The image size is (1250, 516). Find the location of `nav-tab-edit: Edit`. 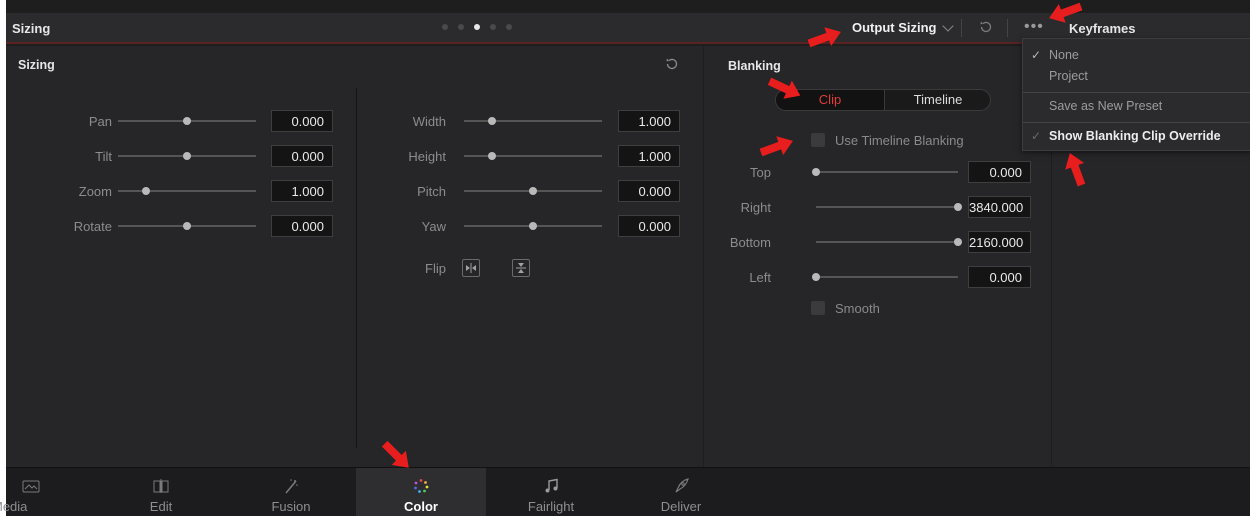

nav-tab-edit: Edit is located at coordinates (161, 492).